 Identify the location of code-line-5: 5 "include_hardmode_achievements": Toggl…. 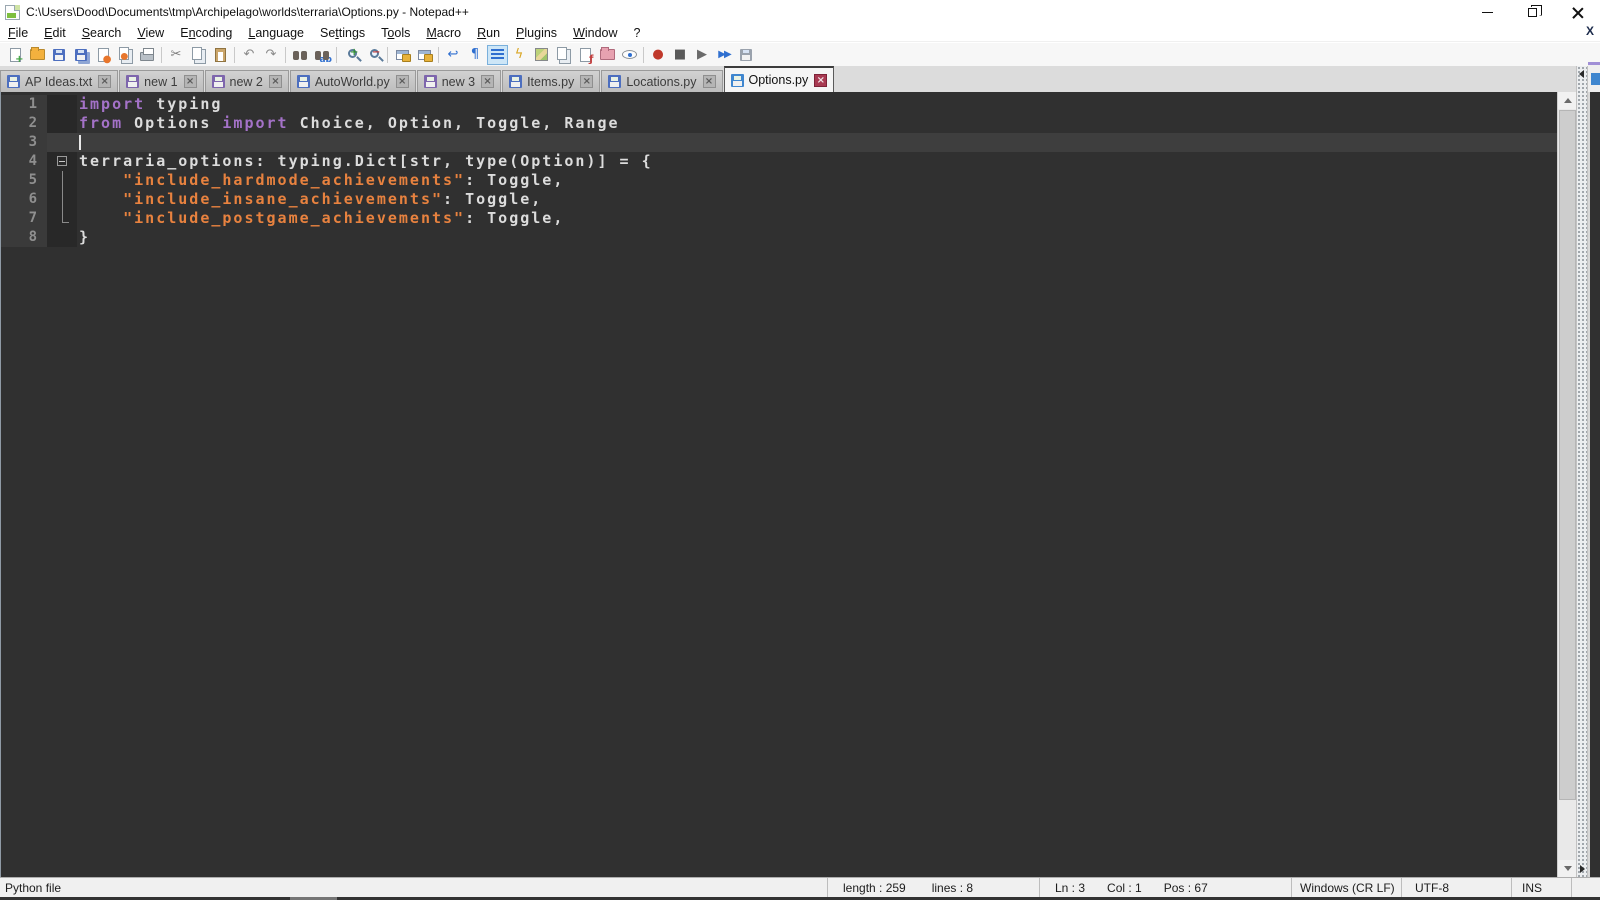
(779, 180).